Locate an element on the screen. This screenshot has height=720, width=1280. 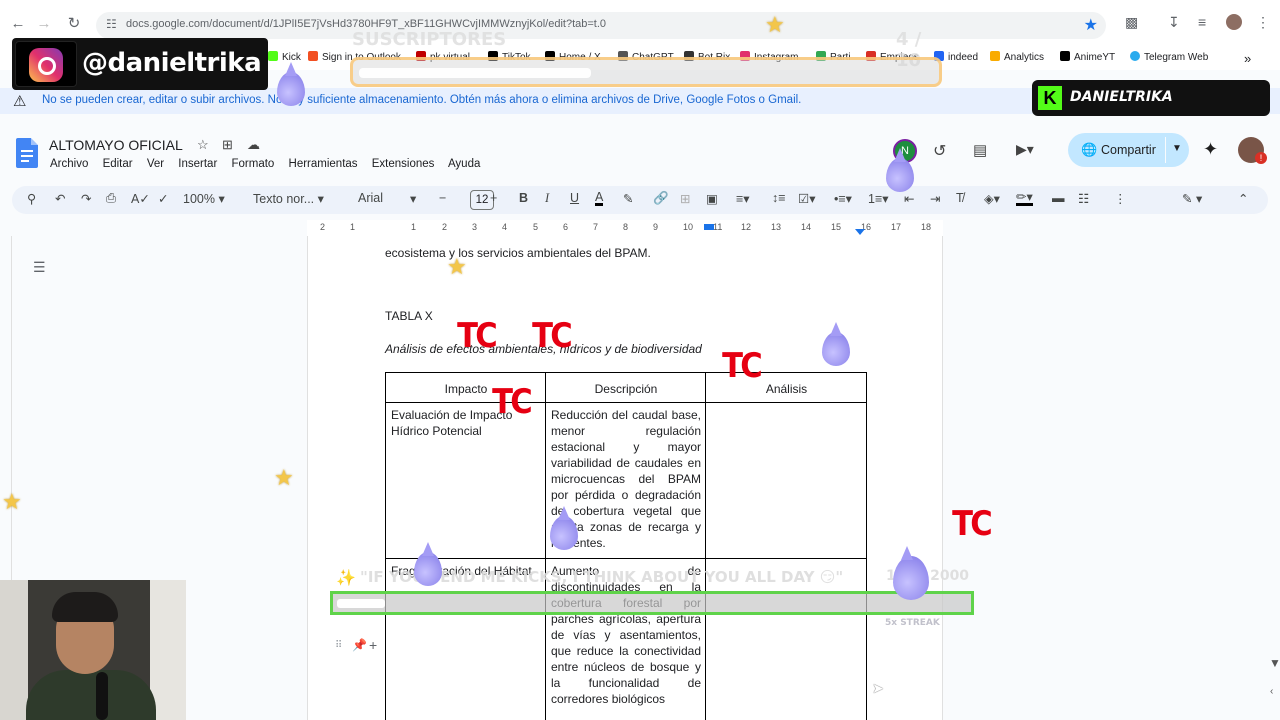
star-sparkle-icon: ★ is located at coordinates (284, 477).